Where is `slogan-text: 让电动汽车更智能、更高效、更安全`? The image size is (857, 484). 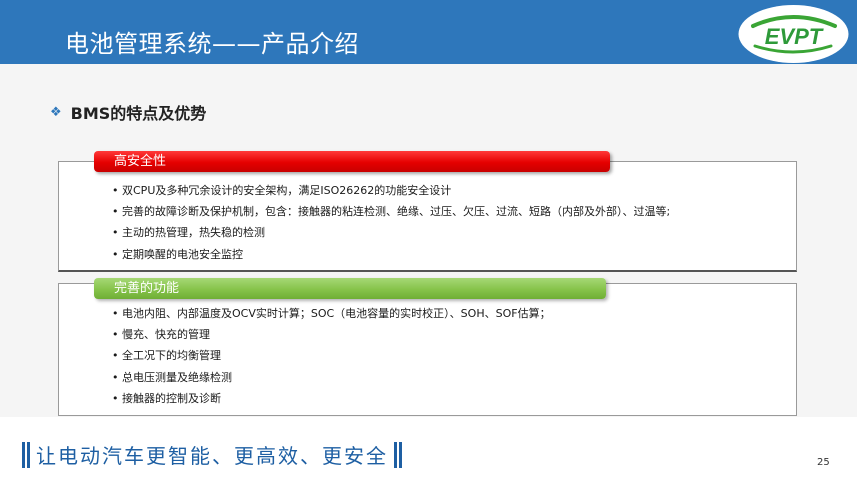 slogan-text: 让电动汽车更智能、更高效、更安全 is located at coordinates (212, 456).